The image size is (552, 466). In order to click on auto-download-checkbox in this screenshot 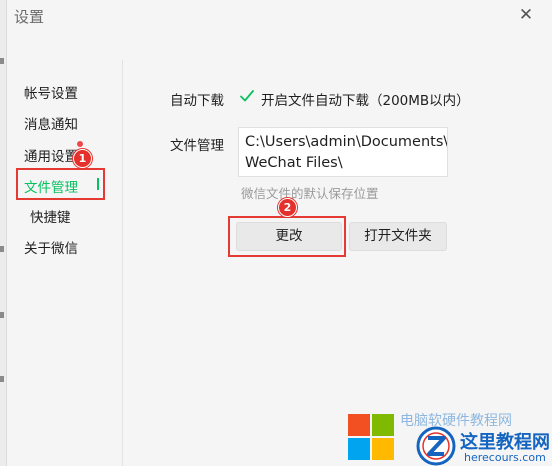, I will do `click(247, 96)`.